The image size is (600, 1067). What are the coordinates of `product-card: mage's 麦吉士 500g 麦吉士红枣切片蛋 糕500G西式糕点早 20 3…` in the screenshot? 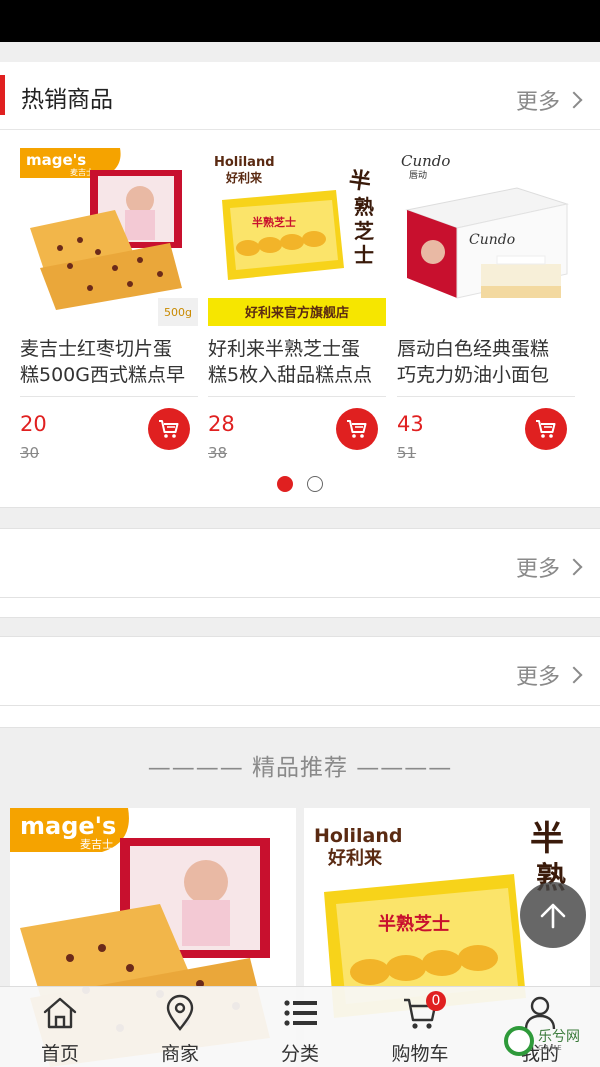 It's located at (109, 305).